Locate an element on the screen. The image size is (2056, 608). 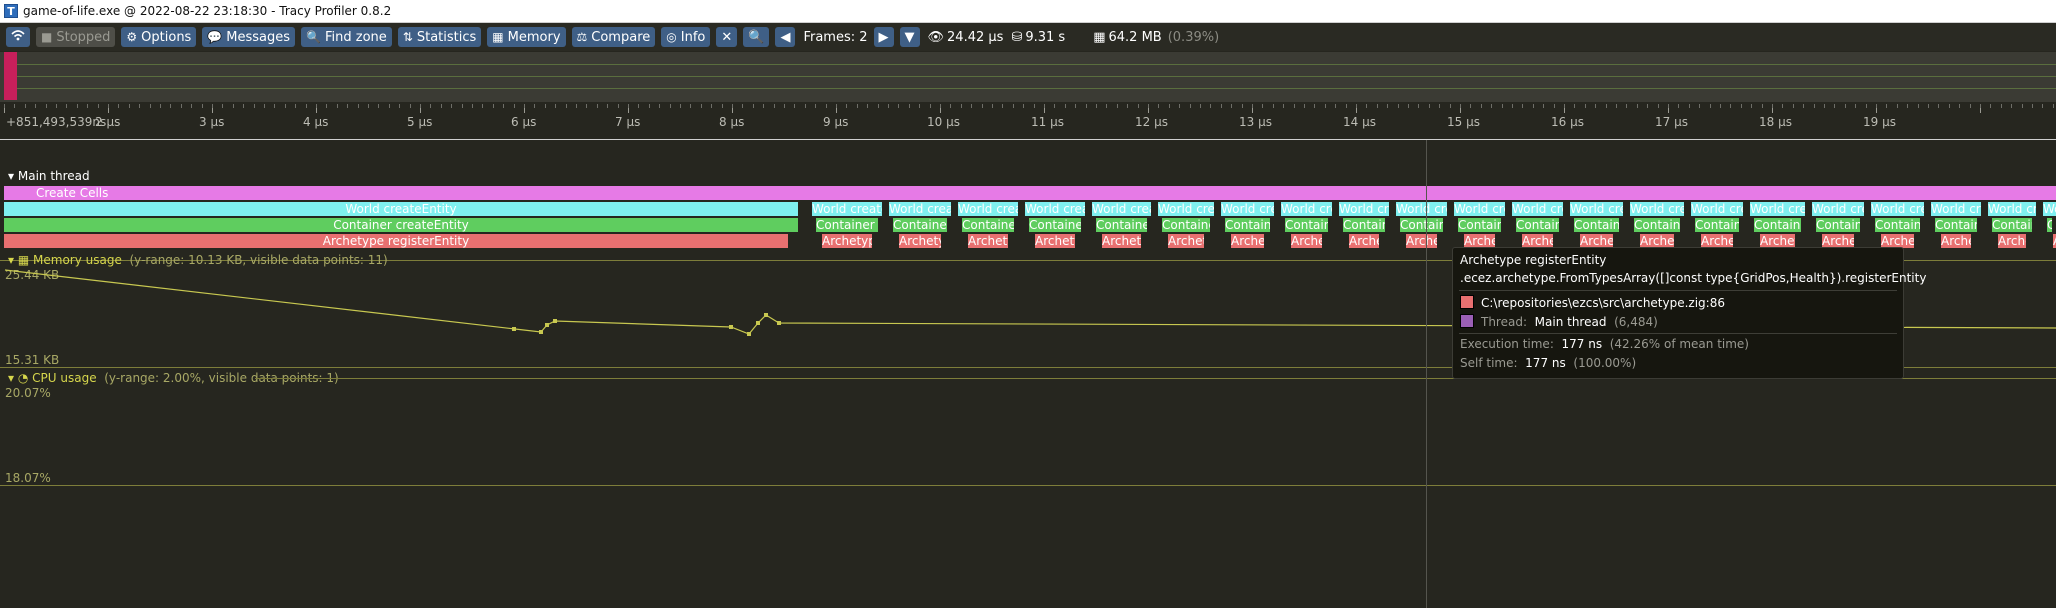
prev-frame-button: ◀ is located at coordinates (785, 37).